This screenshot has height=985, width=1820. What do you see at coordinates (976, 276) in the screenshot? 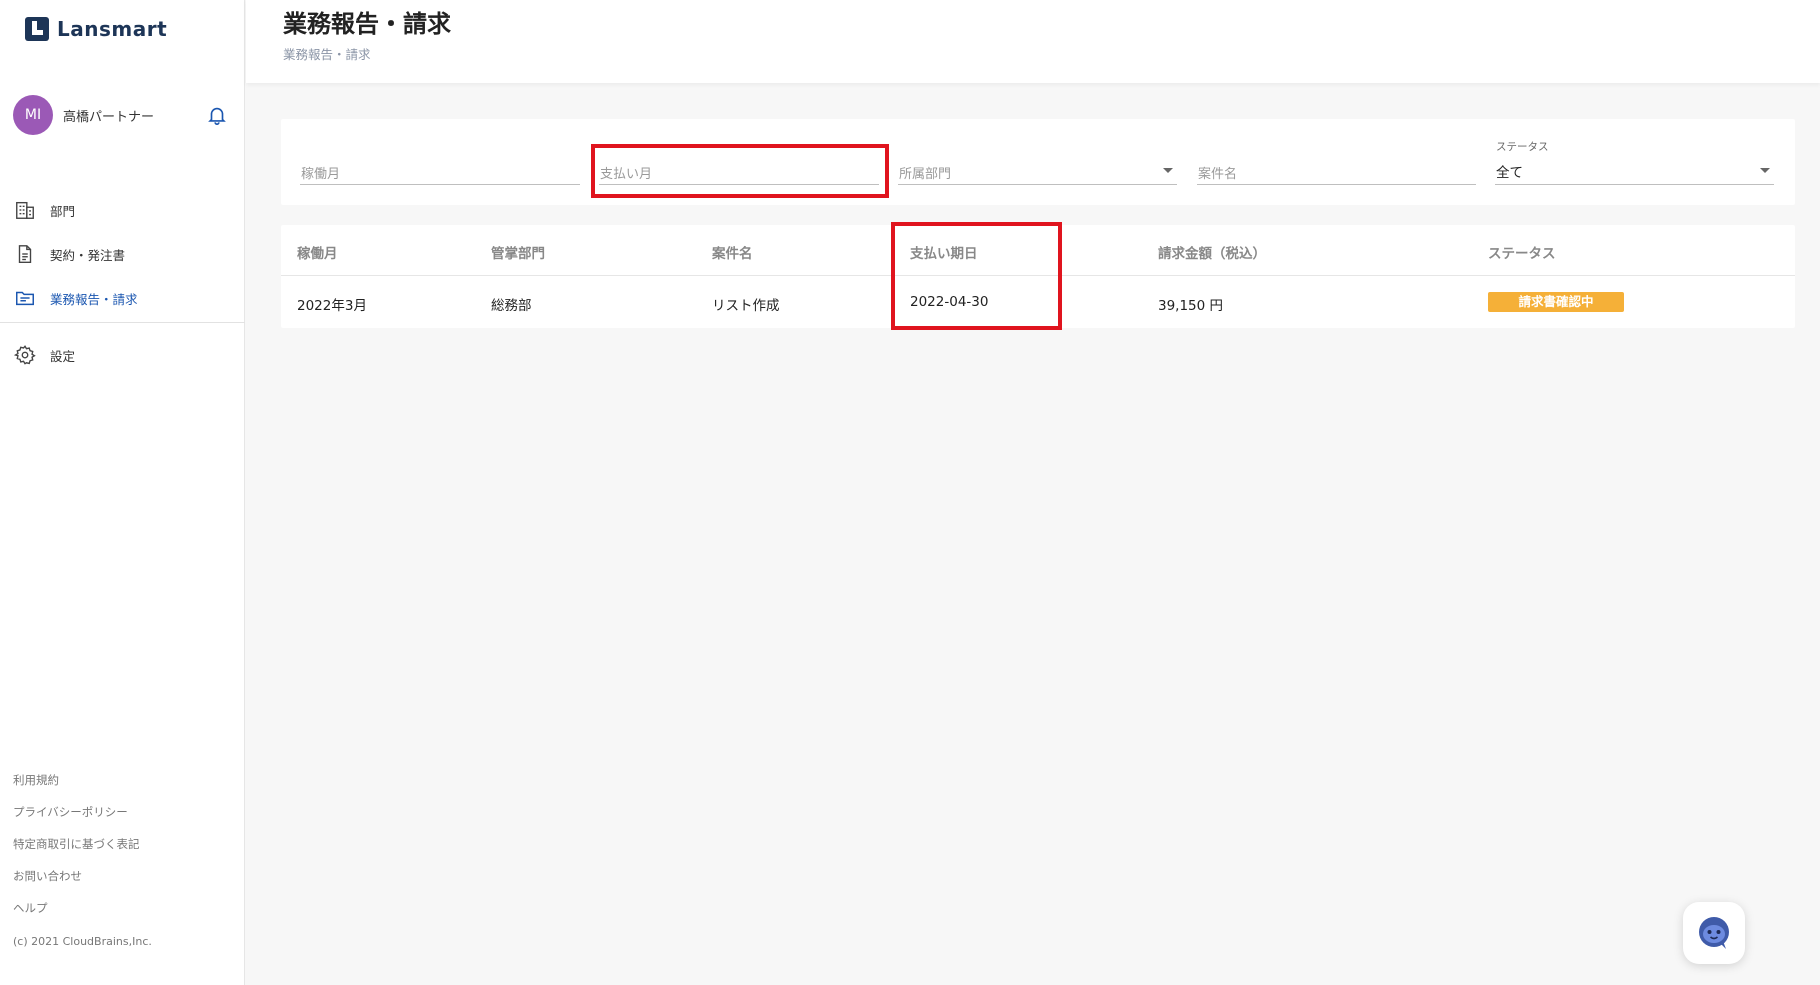
I see `due-date-highlight` at bounding box center [976, 276].